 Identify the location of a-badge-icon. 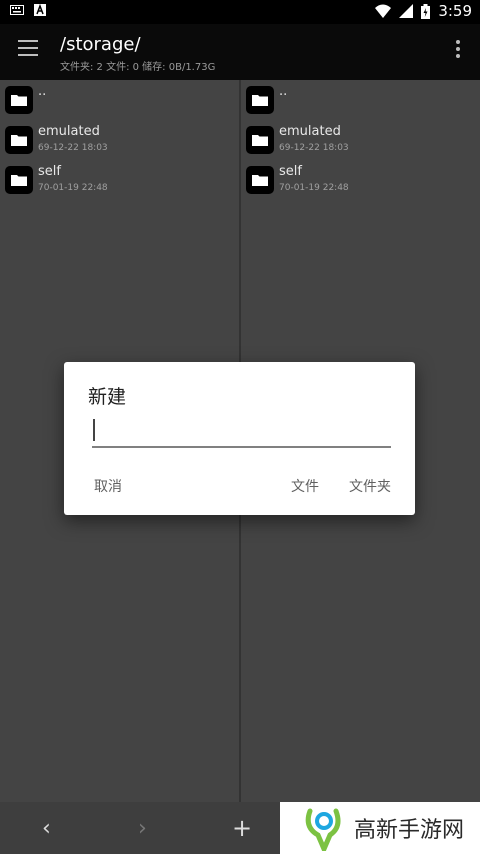
(40, 10).